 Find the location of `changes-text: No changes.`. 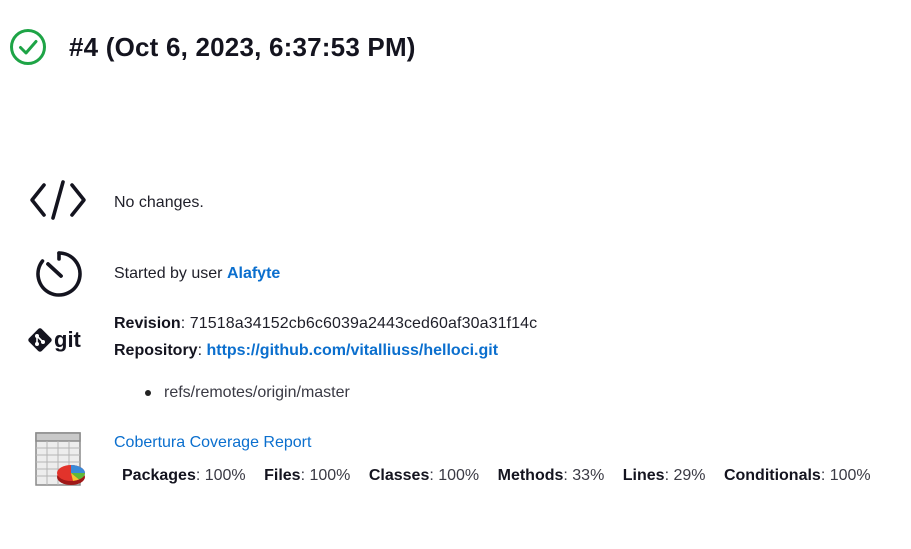

changes-text: No changes. is located at coordinates (159, 202).